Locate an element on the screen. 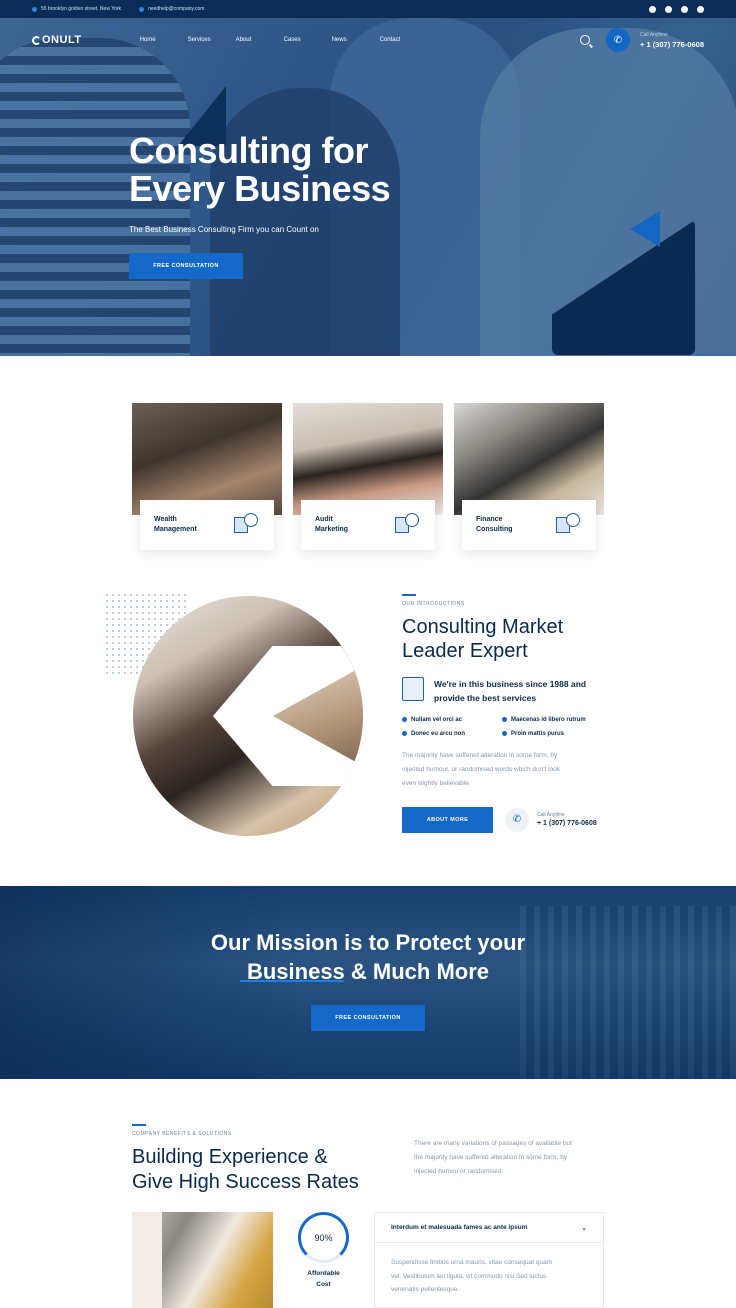 This screenshot has height=1308, width=736. service-card-audit: Audit Marketing is located at coordinates (368, 478).